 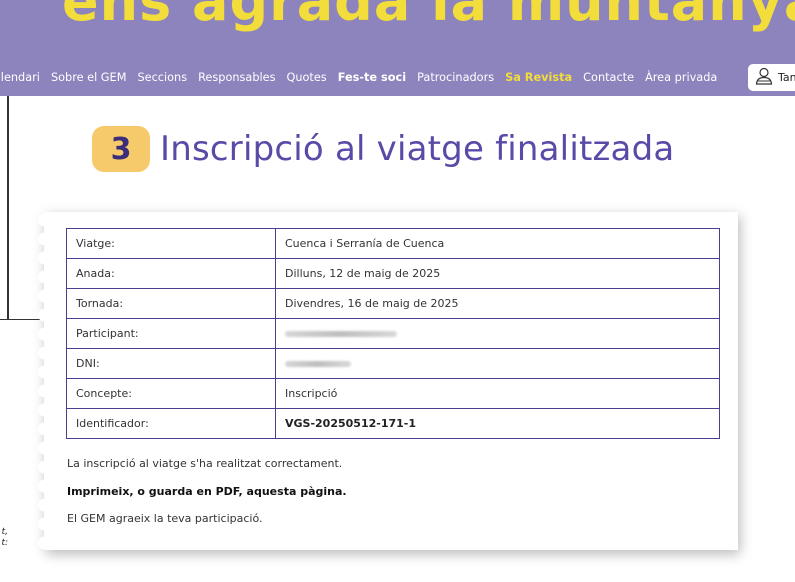 I want to click on thanks-message: El GEM agraeix la teva participació., so click(x=165, y=518).